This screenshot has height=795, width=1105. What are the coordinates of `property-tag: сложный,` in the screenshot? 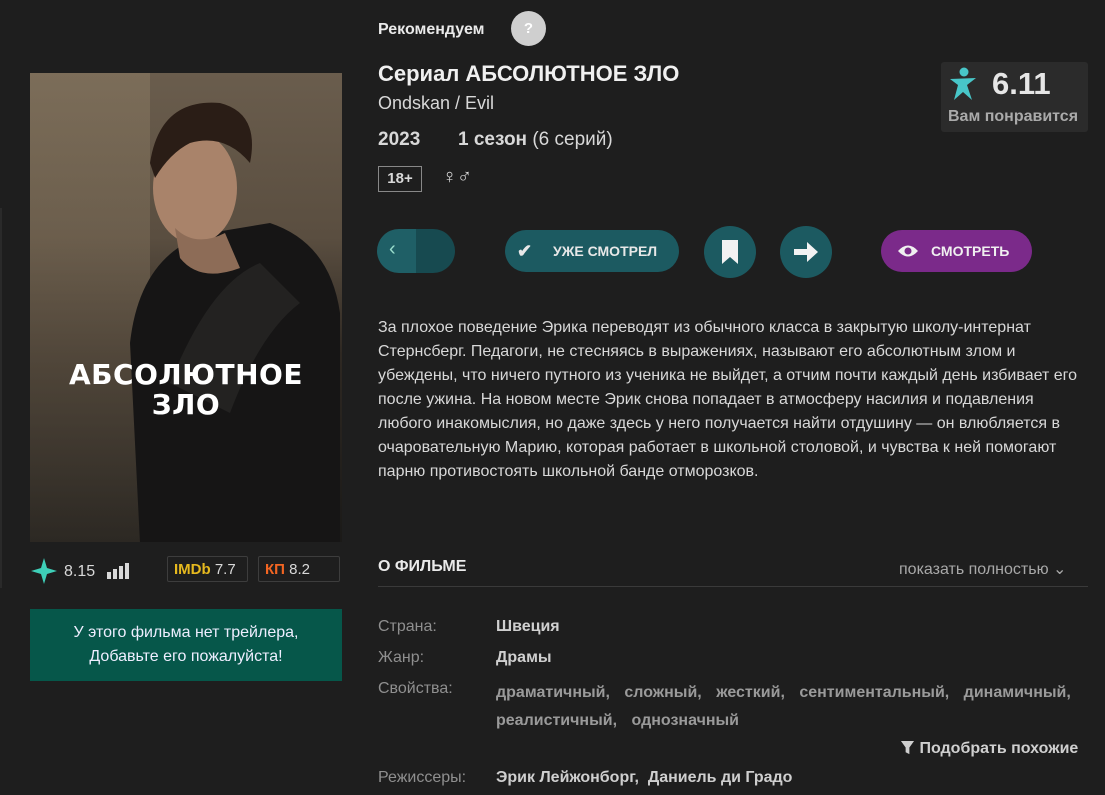 It's located at (662, 692).